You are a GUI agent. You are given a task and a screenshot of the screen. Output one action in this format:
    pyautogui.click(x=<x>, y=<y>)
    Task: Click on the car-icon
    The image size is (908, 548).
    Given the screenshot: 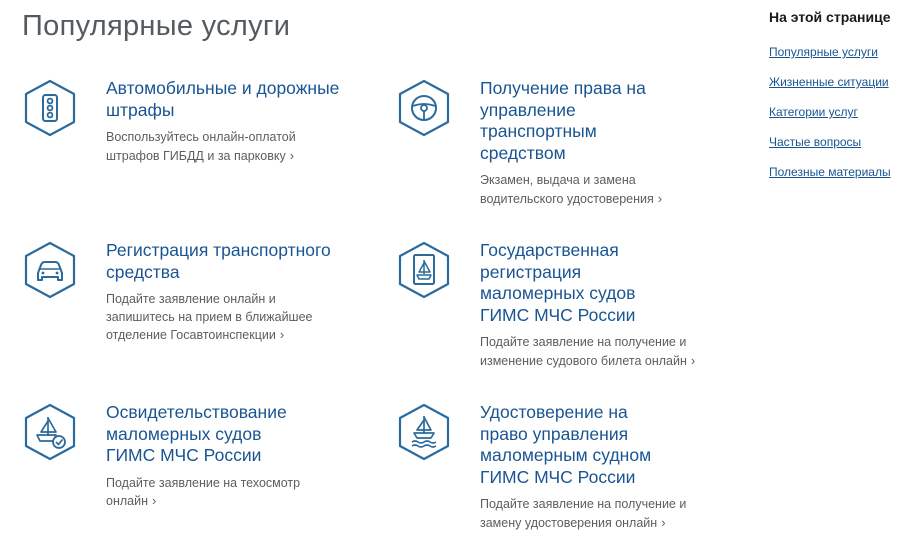 What is the action you would take?
    pyautogui.click(x=50, y=270)
    